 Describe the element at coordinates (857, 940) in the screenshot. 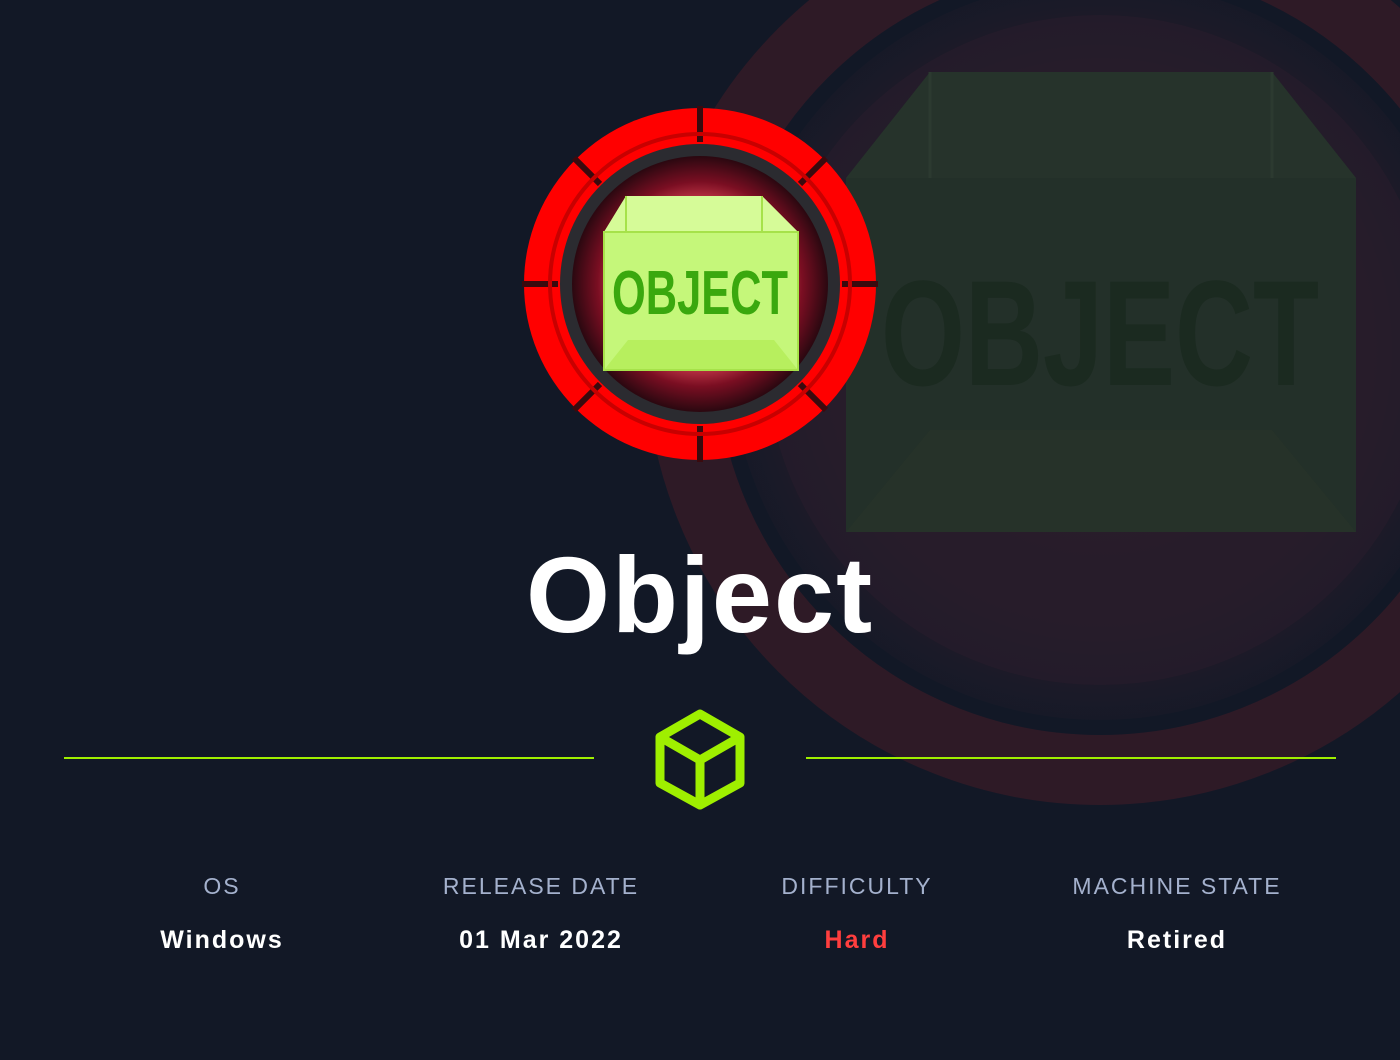

I see `stat-value: Hard` at that location.